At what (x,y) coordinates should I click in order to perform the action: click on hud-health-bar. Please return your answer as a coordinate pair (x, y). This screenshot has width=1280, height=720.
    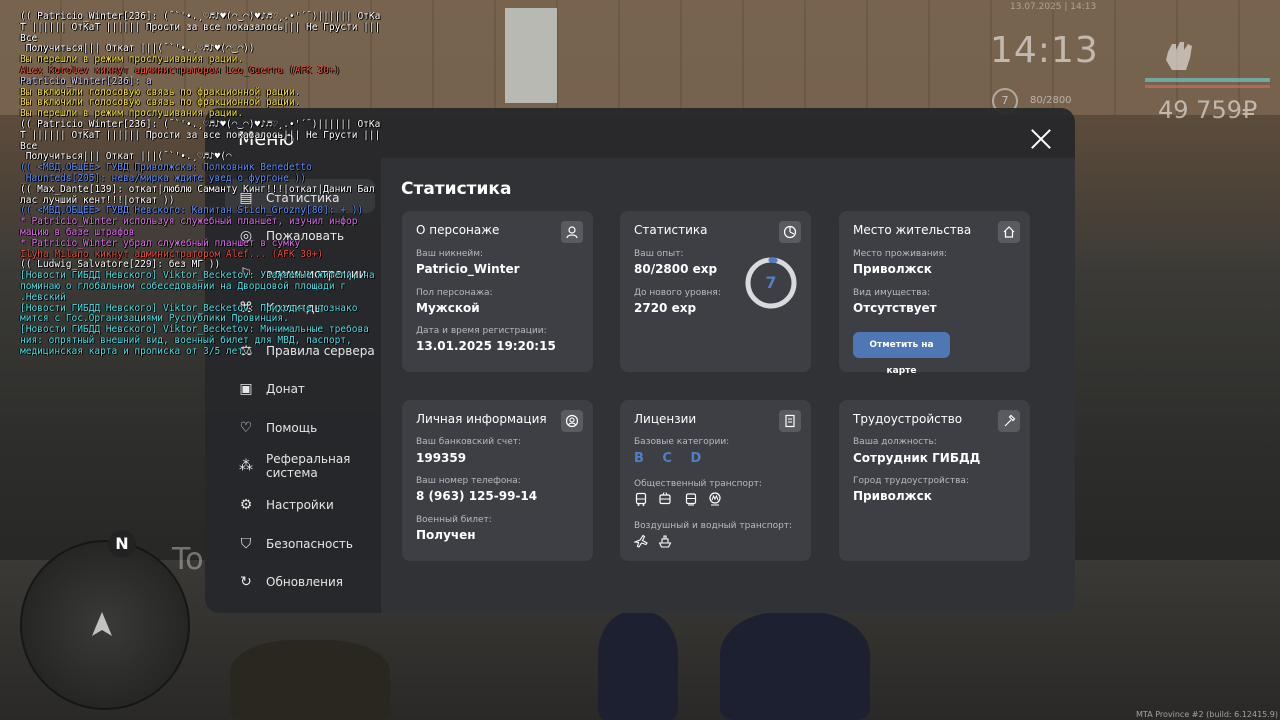
    Looking at the image, I should click on (1207, 86).